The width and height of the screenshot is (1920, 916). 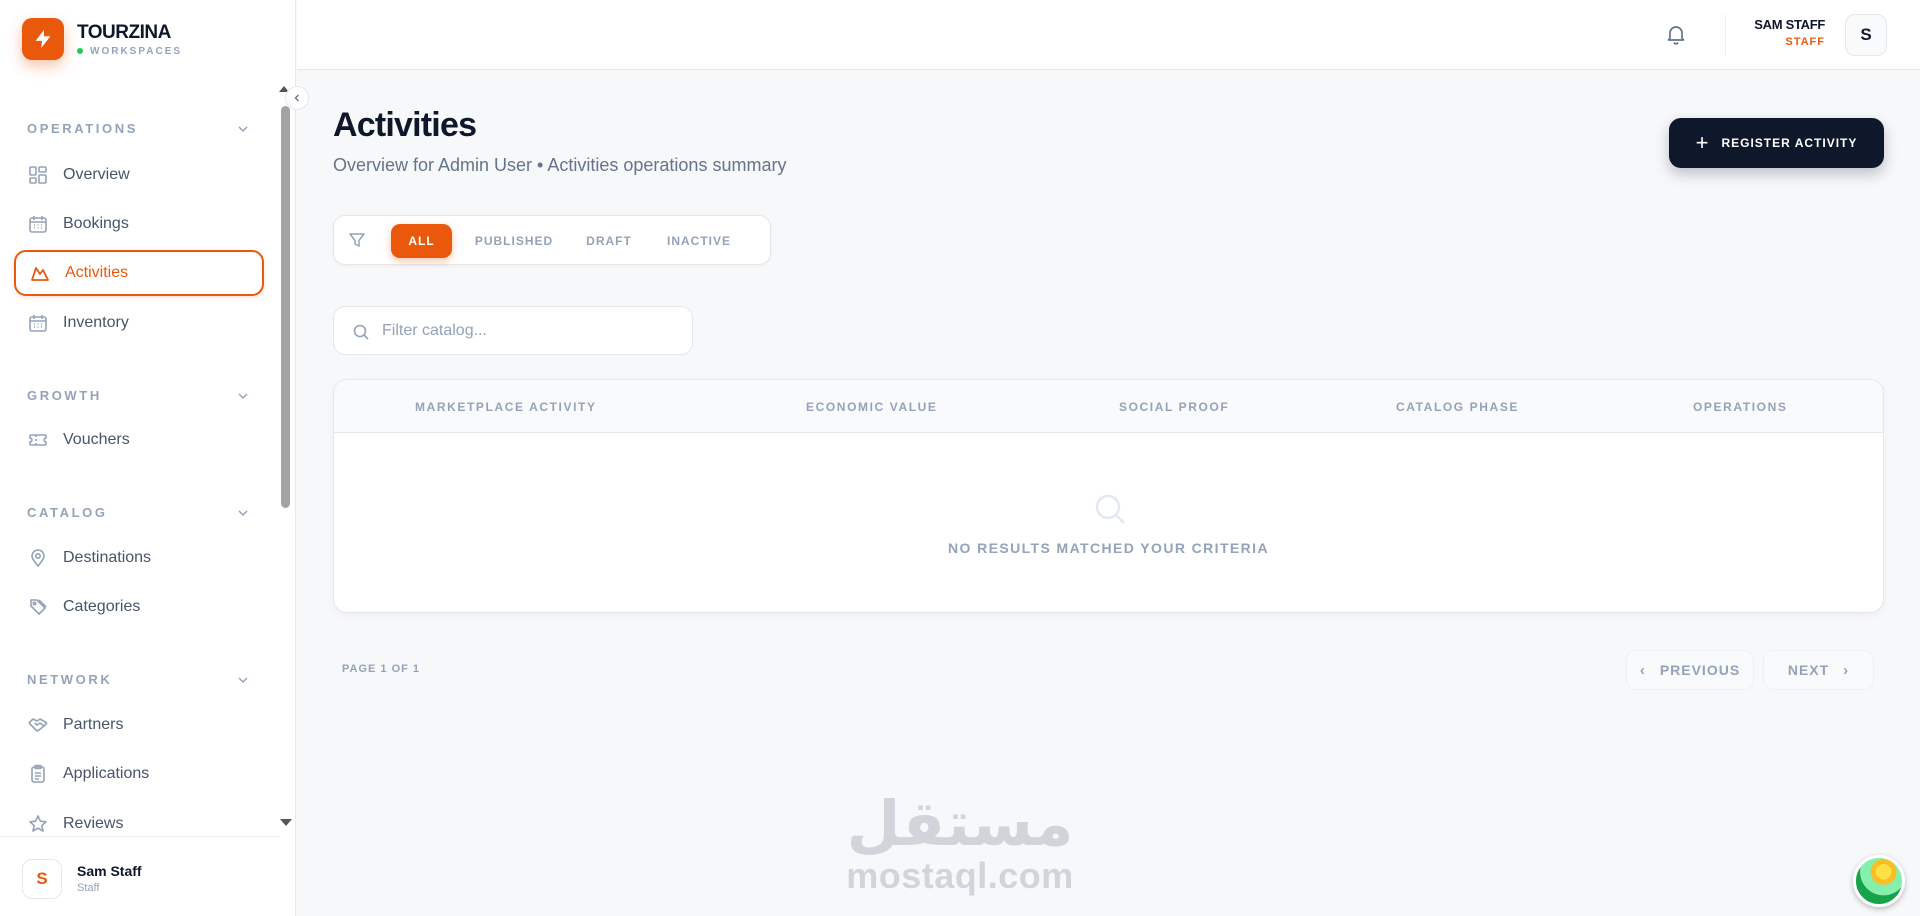 What do you see at coordinates (1776, 24) in the screenshot?
I see `header-user-name: SAM STAFF` at bounding box center [1776, 24].